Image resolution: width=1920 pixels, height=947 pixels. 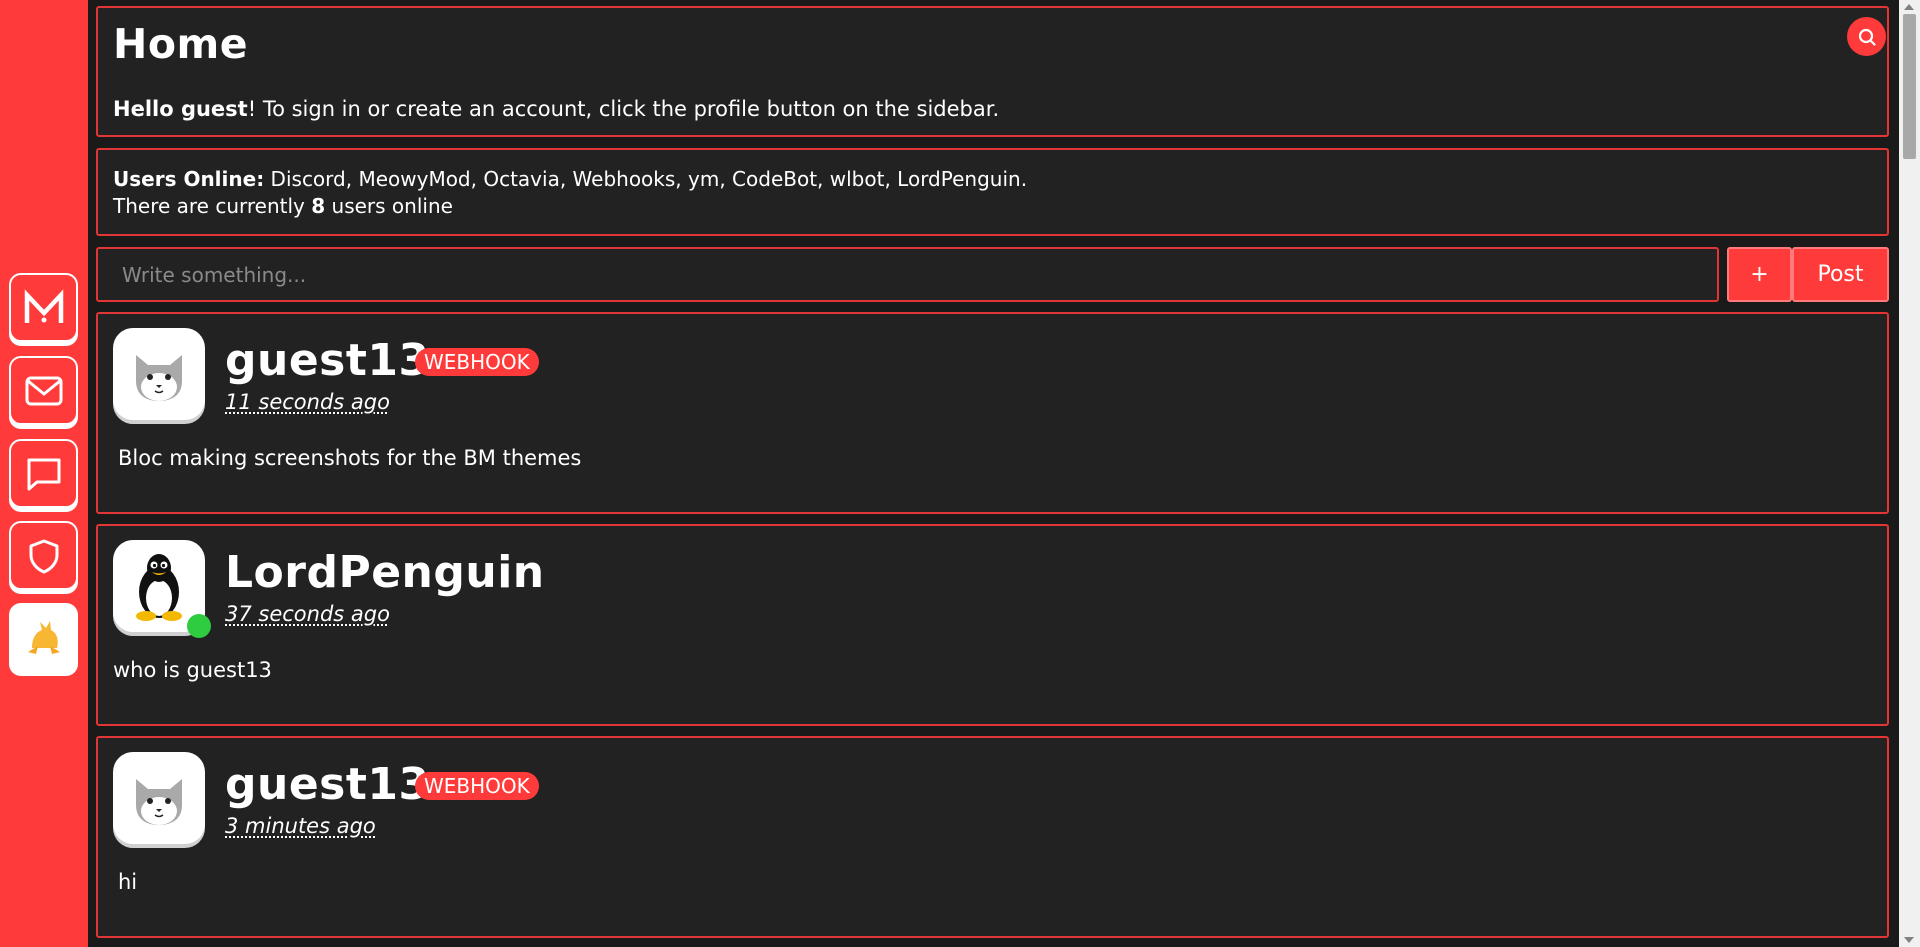 What do you see at coordinates (181, 44) in the screenshot?
I see `page-title: Home` at bounding box center [181, 44].